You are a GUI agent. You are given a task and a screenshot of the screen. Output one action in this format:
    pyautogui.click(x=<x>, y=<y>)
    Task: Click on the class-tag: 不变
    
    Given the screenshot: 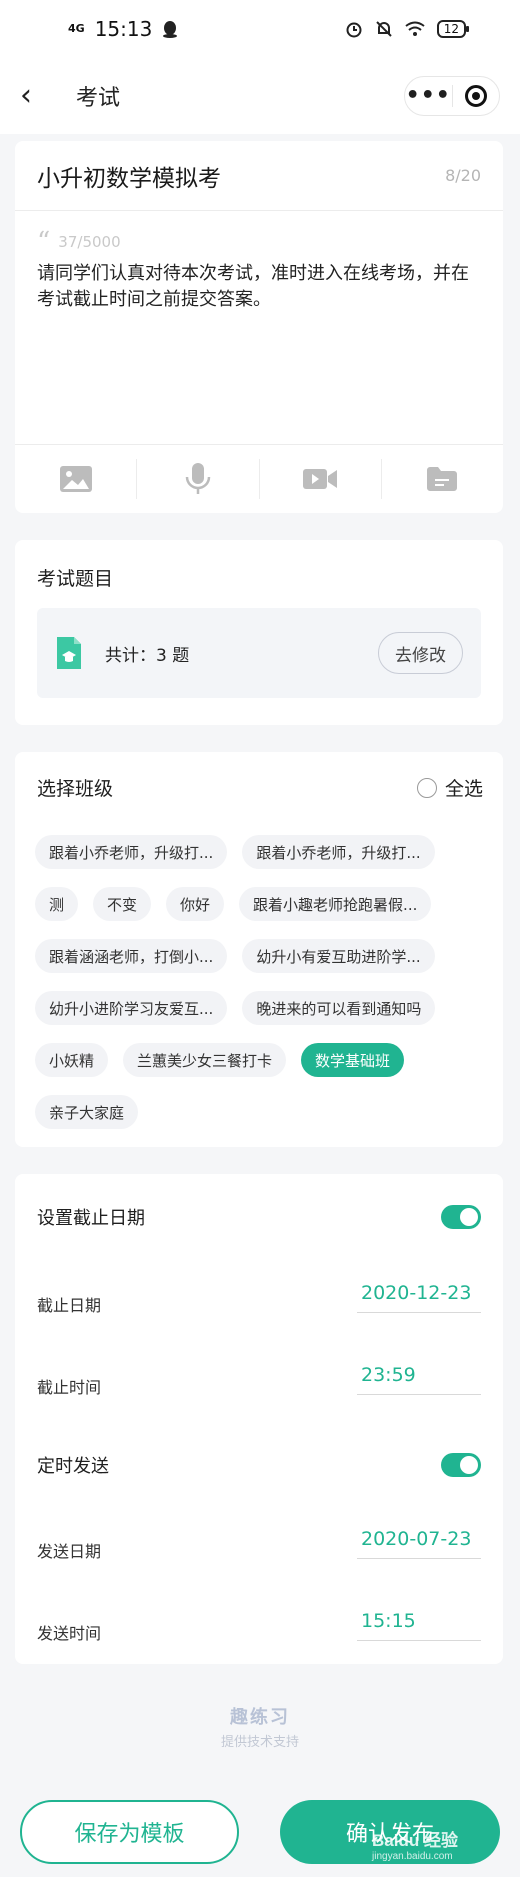 What is the action you would take?
    pyautogui.click(x=122, y=904)
    